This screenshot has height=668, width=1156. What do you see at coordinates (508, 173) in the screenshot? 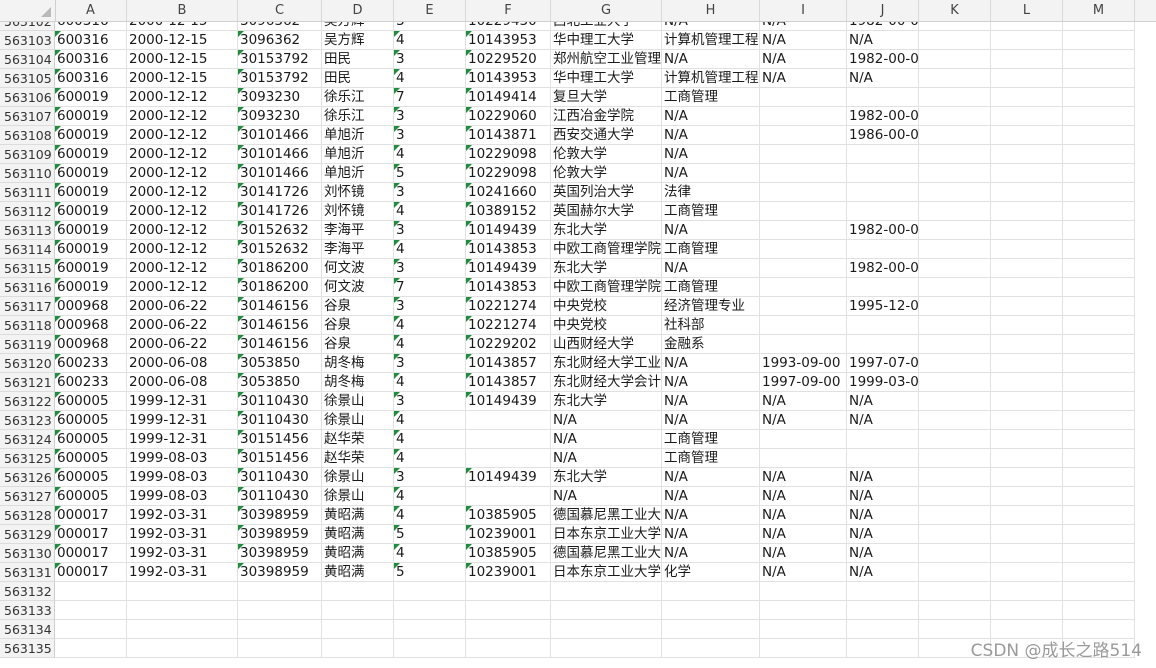
I see `cell-f: 10229098` at bounding box center [508, 173].